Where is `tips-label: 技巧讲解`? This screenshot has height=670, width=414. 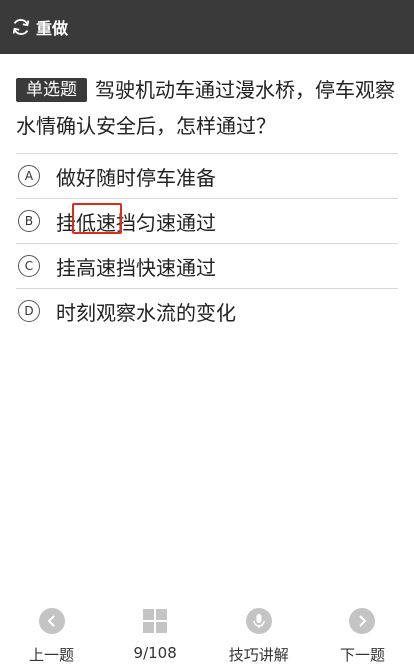
tips-label: 技巧讲解 is located at coordinates (258, 655).